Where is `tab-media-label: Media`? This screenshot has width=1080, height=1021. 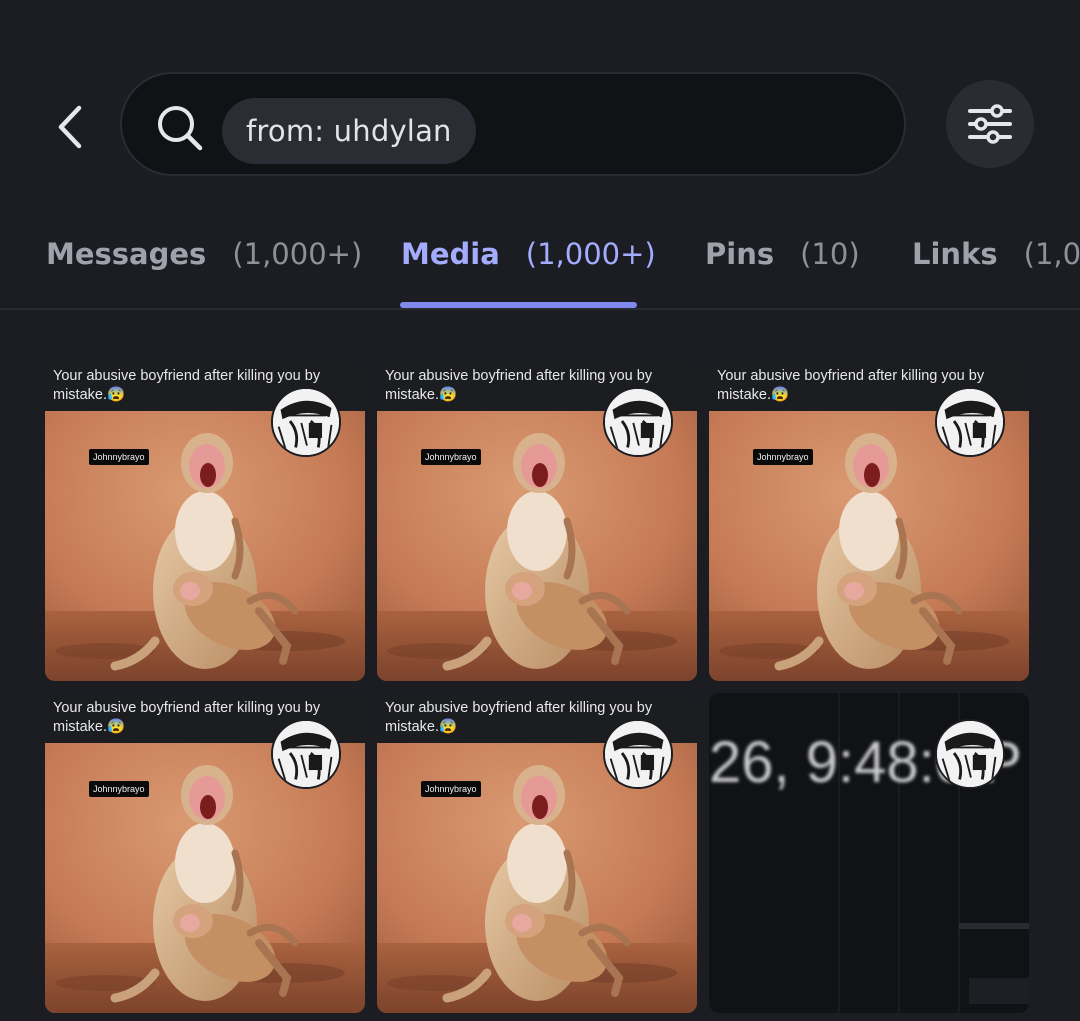
tab-media-label: Media is located at coordinates (450, 254).